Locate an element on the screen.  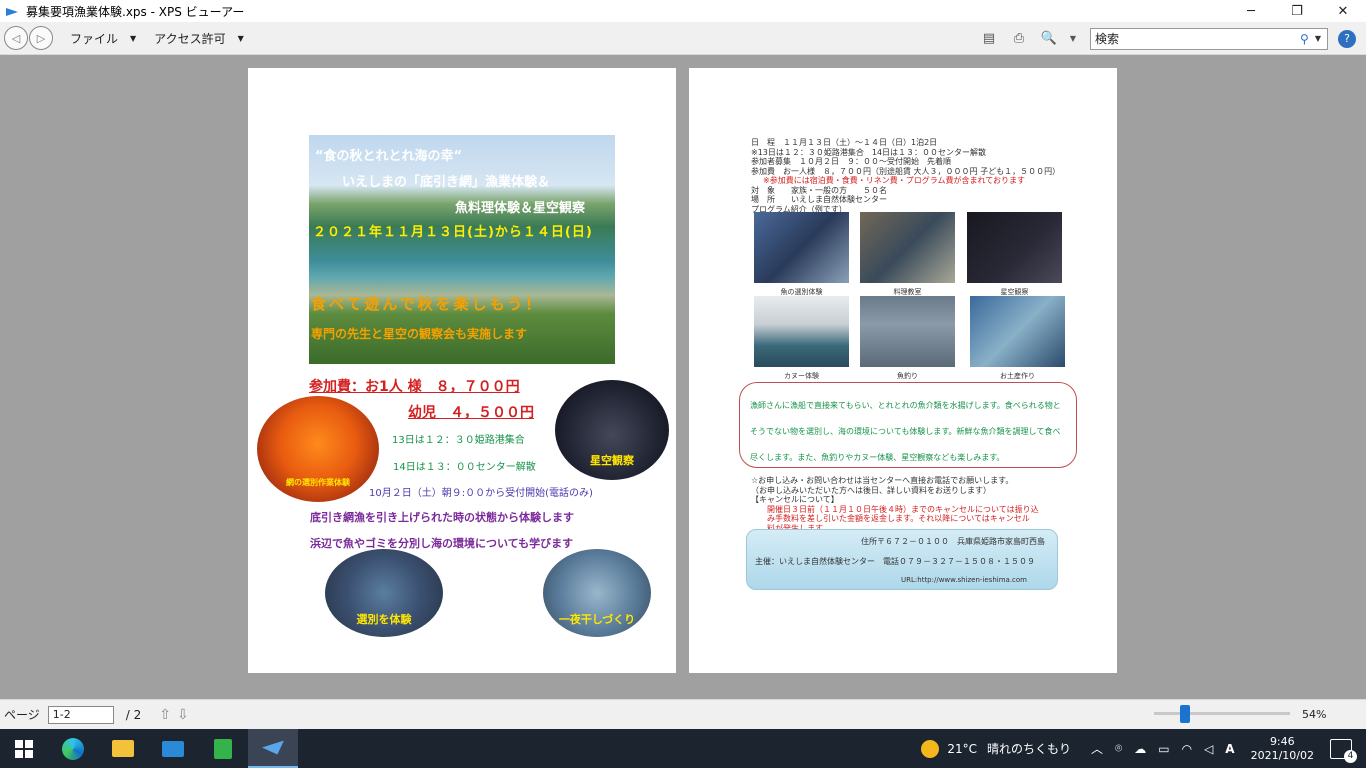
taskbar-xps-viewer is located at coordinates (273, 748).